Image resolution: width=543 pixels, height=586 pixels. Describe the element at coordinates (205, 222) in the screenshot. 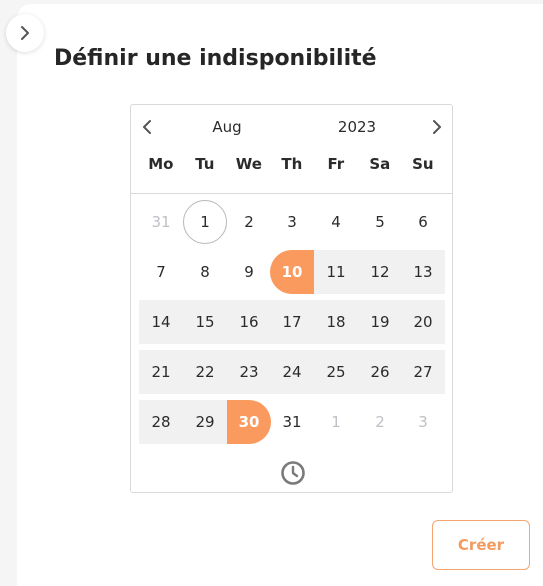

I see `calendar-day-today: 1` at that location.